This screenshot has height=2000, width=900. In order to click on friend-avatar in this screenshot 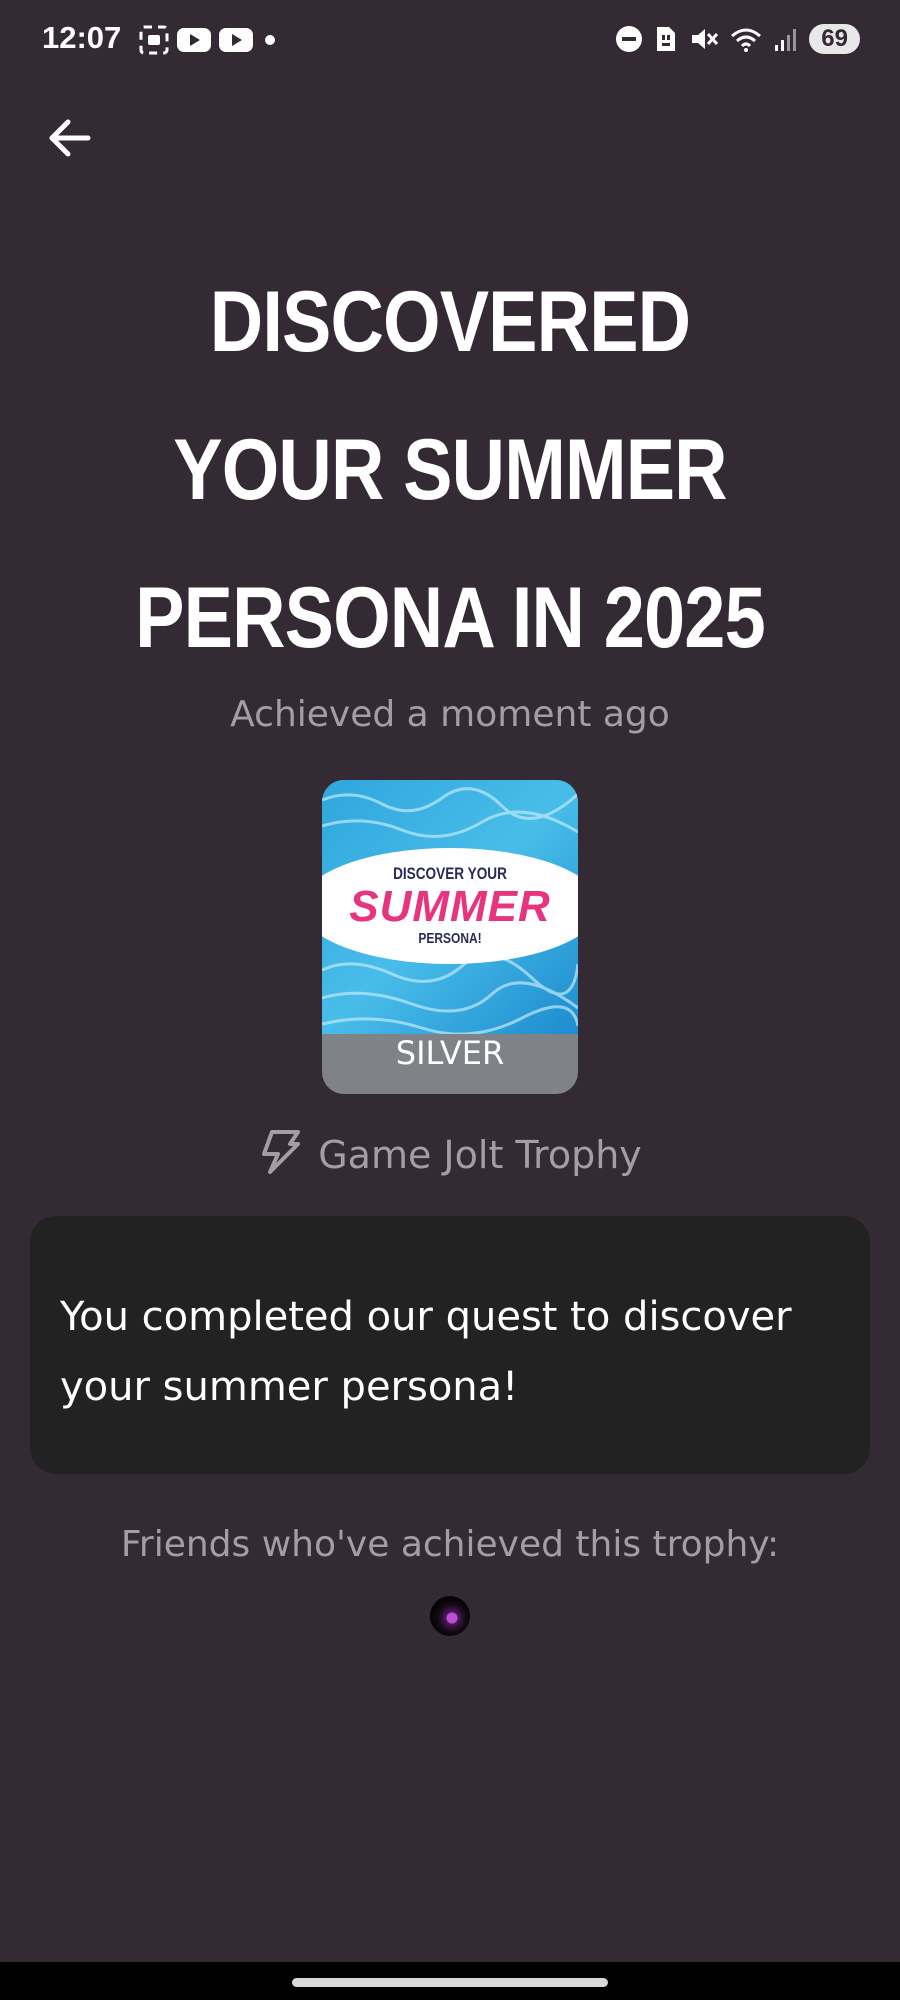, I will do `click(450, 1616)`.